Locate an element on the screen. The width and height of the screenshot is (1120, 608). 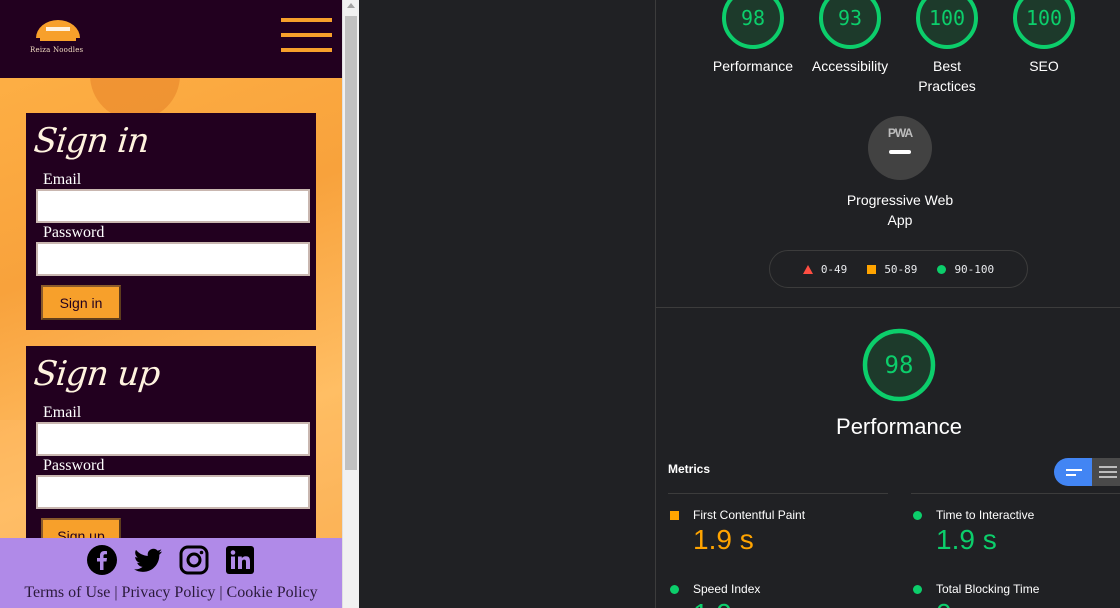
legend-range: 0-49 is located at coordinates (834, 269).